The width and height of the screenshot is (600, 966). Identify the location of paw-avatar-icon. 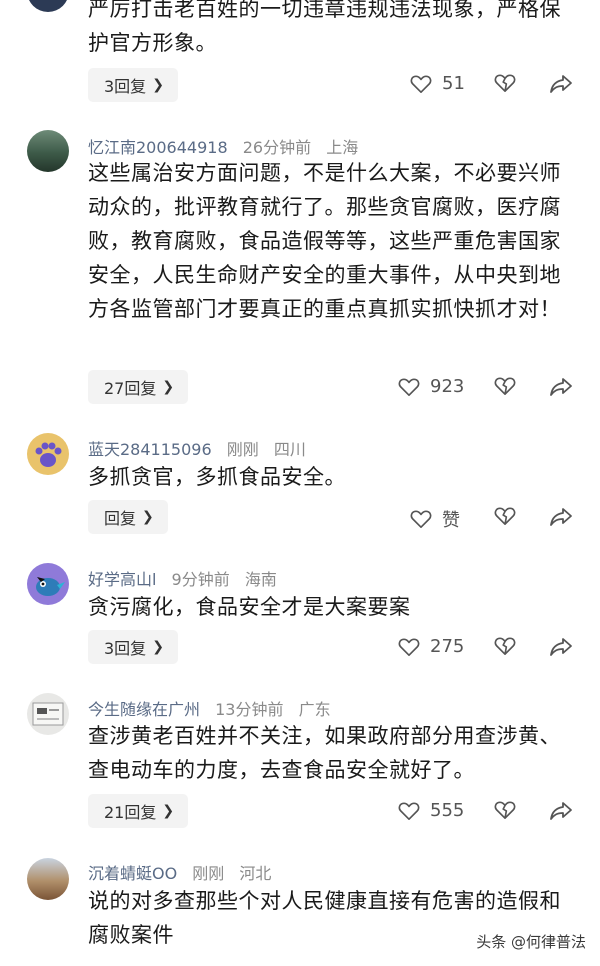
(48, 454).